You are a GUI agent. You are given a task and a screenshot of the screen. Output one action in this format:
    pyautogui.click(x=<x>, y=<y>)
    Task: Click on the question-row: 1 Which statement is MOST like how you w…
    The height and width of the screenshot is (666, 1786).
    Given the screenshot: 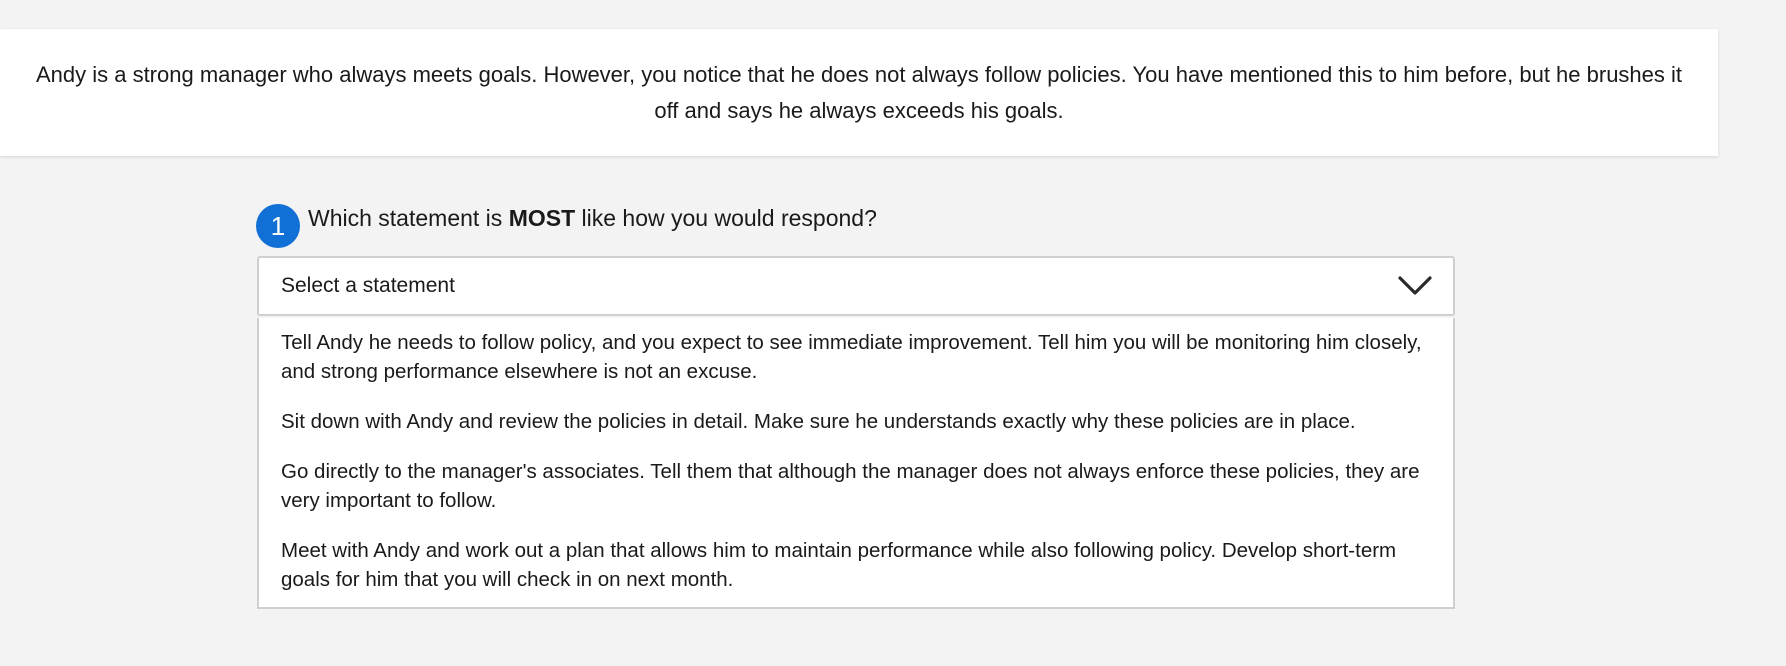 What is the action you would take?
    pyautogui.click(x=566, y=226)
    